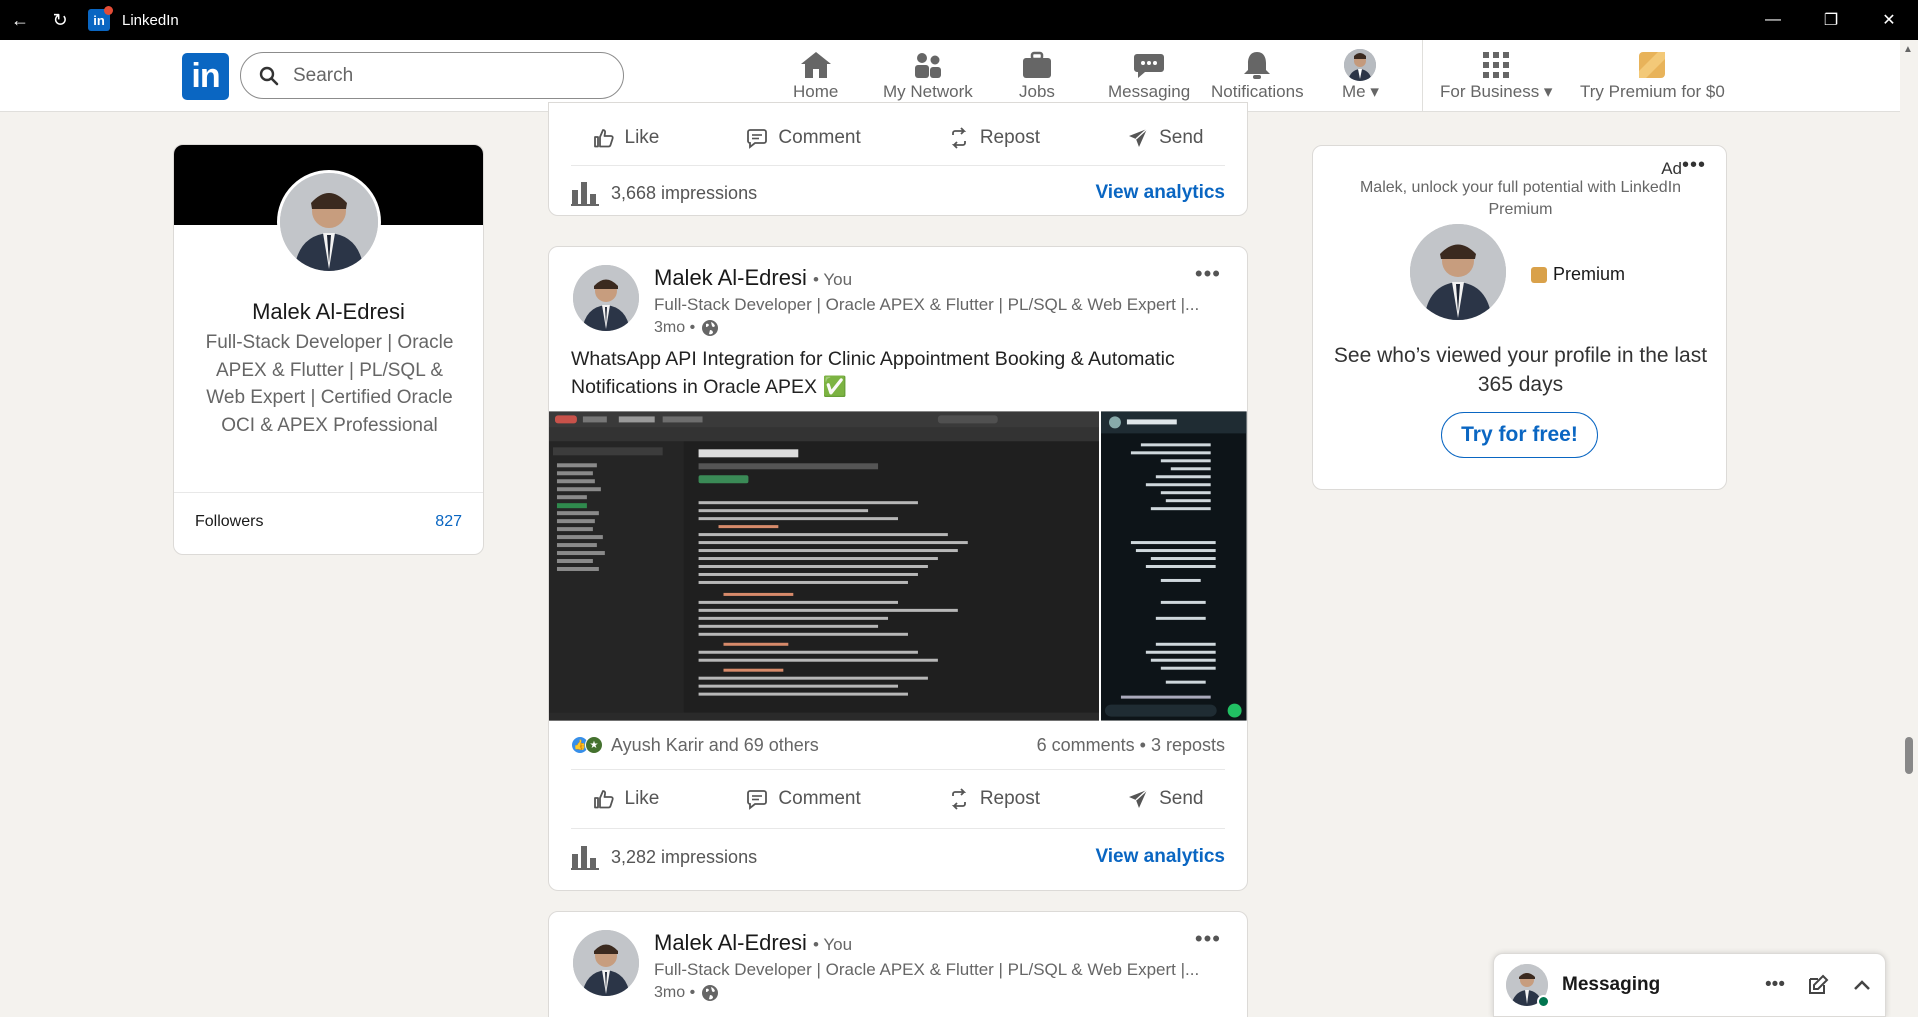  Describe the element at coordinates (1543, 1001) in the screenshot. I see `online-status-indicator` at that location.